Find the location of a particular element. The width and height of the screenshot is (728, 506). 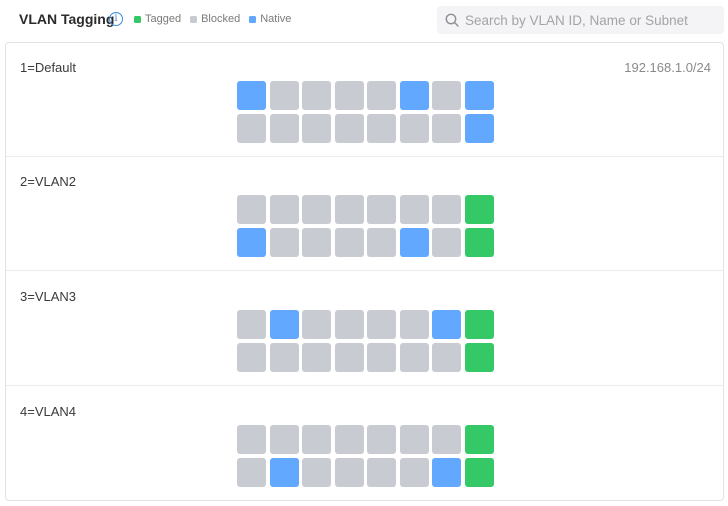

page-title: VLAN Tagging is located at coordinates (67, 19).